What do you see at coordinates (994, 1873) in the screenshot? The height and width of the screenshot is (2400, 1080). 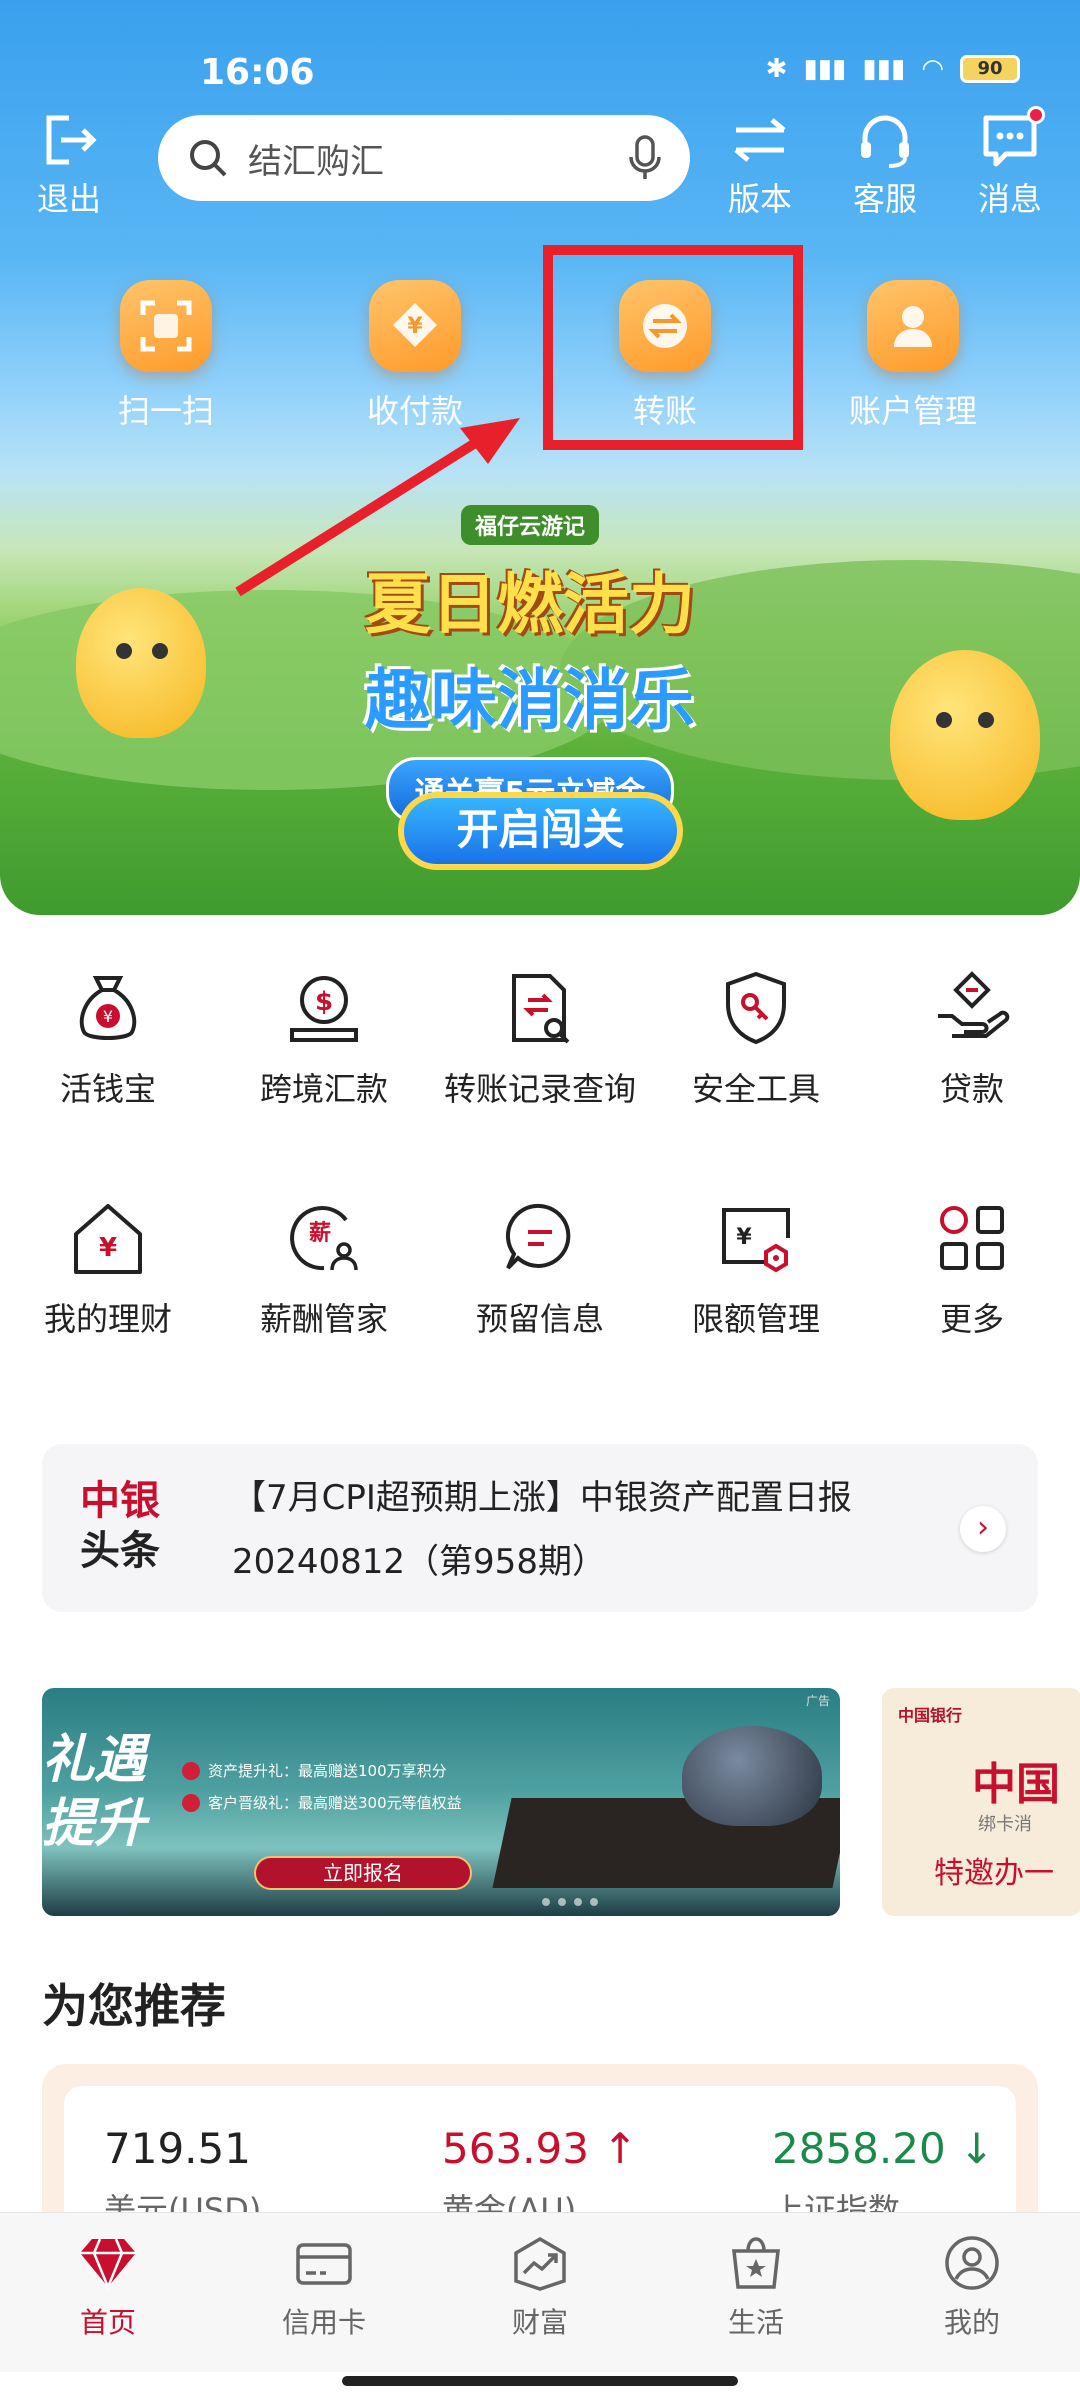 I see `ad2-text: 特邀办一` at bounding box center [994, 1873].